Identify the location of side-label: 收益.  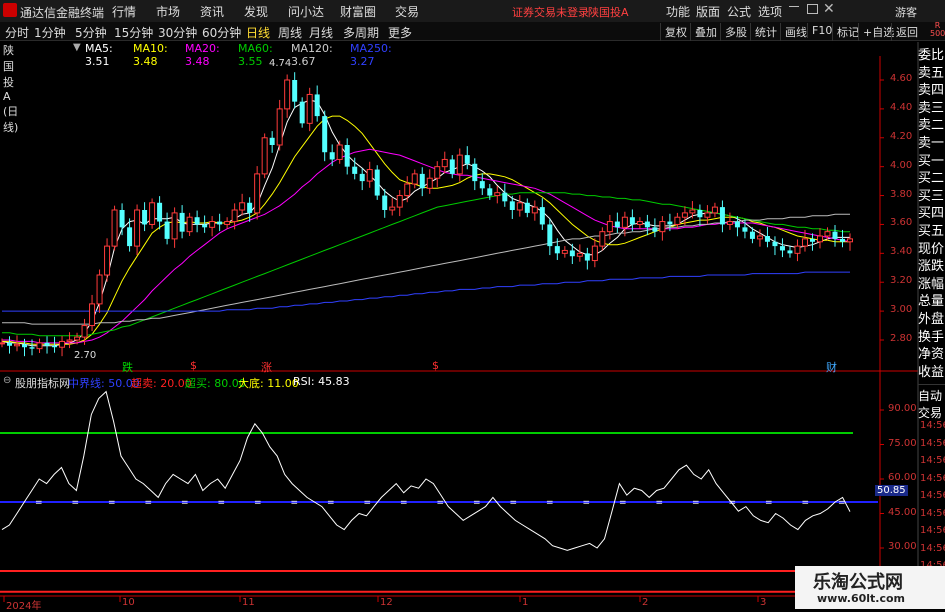
(931, 370).